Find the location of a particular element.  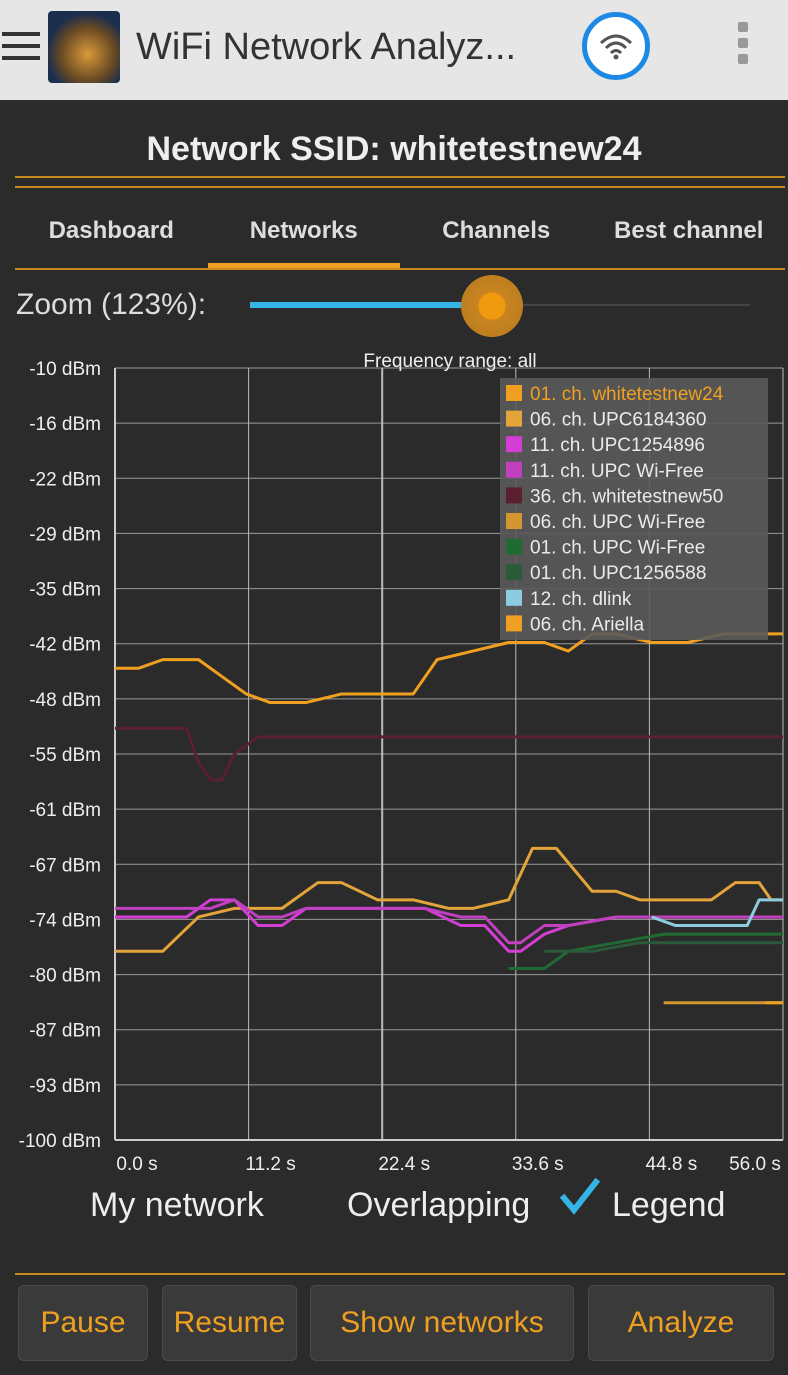

show-networks-button: Show networks is located at coordinates (442, 1323).